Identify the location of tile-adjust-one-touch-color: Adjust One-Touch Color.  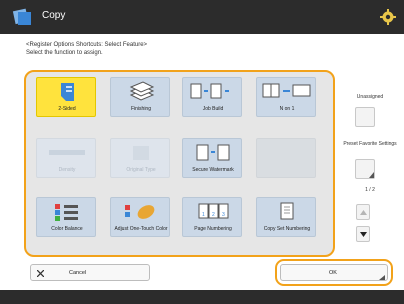
(140, 217).